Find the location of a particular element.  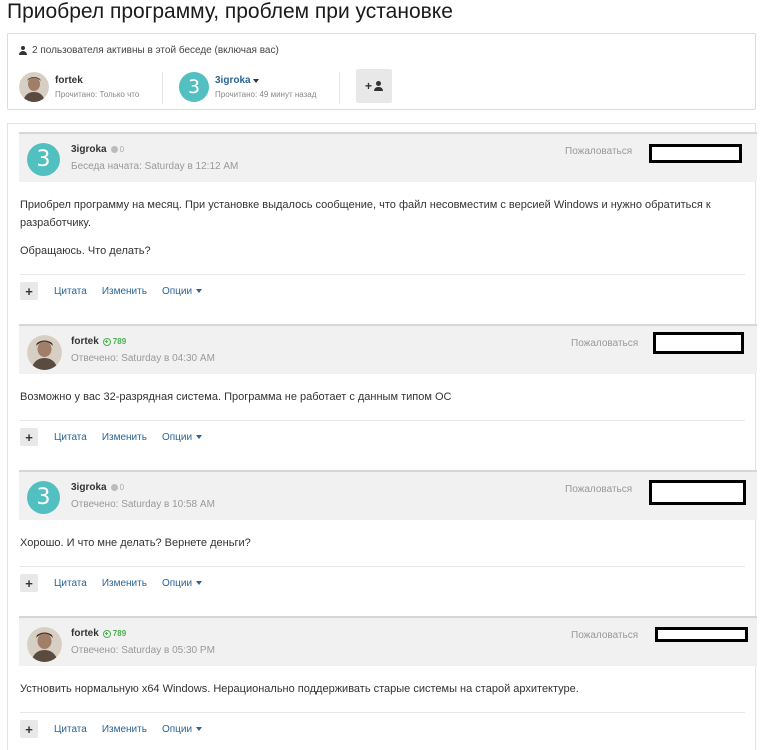

post-date: Отвечено: Saturday в 04:30 AM is located at coordinates (143, 358).